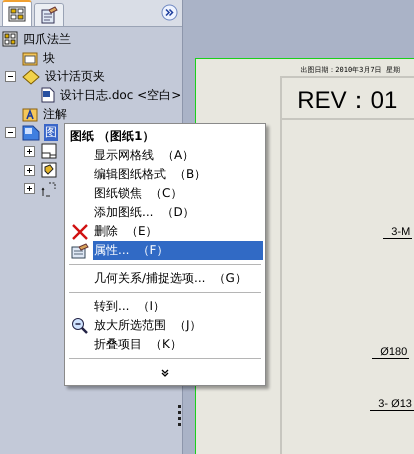  What do you see at coordinates (31, 132) in the screenshot?
I see `sheet-icon` at bounding box center [31, 132].